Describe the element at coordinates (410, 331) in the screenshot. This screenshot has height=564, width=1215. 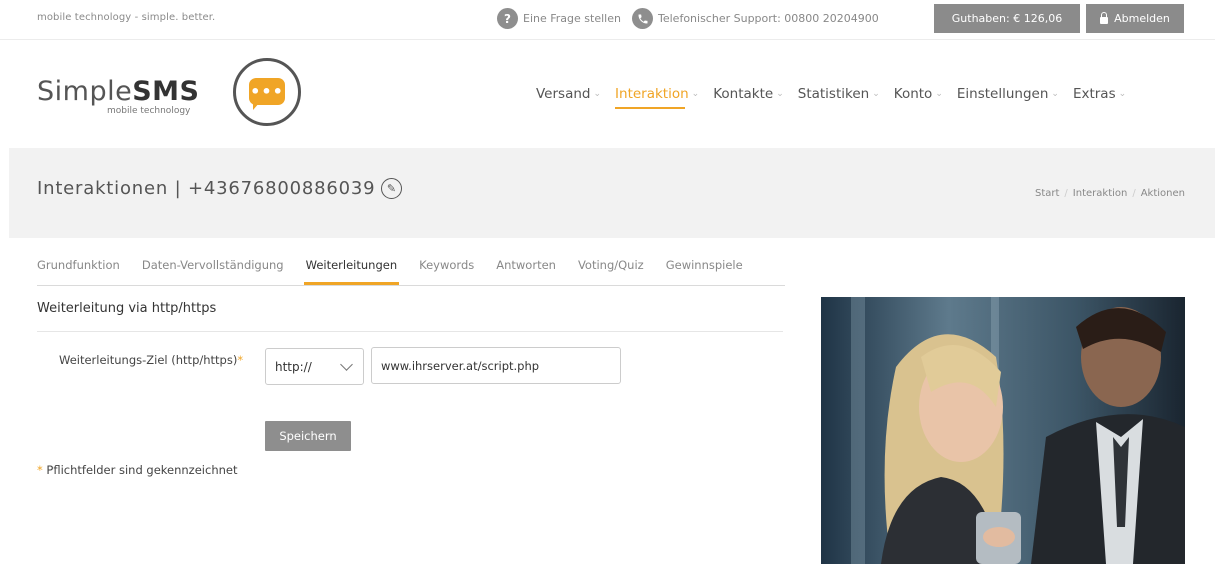
I see `section-divider` at that location.